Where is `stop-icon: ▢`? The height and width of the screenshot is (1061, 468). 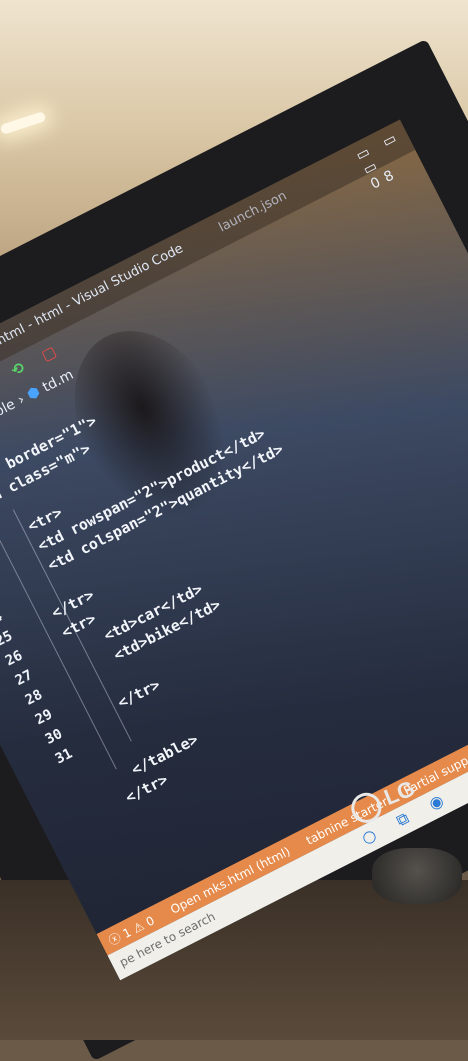 stop-icon: ▢ is located at coordinates (48, 353).